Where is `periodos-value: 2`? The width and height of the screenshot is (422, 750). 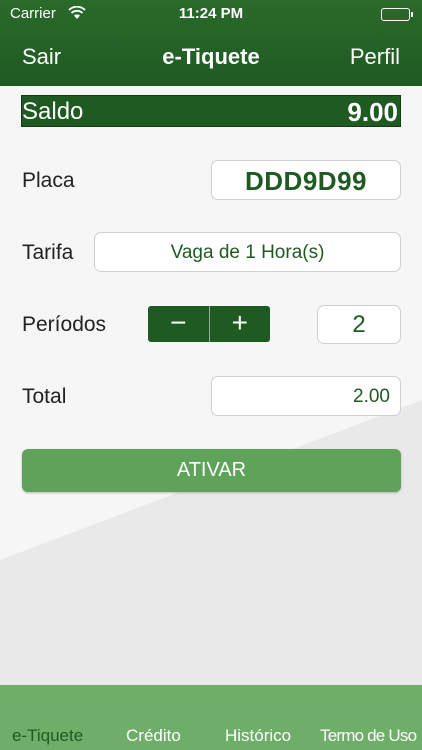 periodos-value: 2 is located at coordinates (359, 324).